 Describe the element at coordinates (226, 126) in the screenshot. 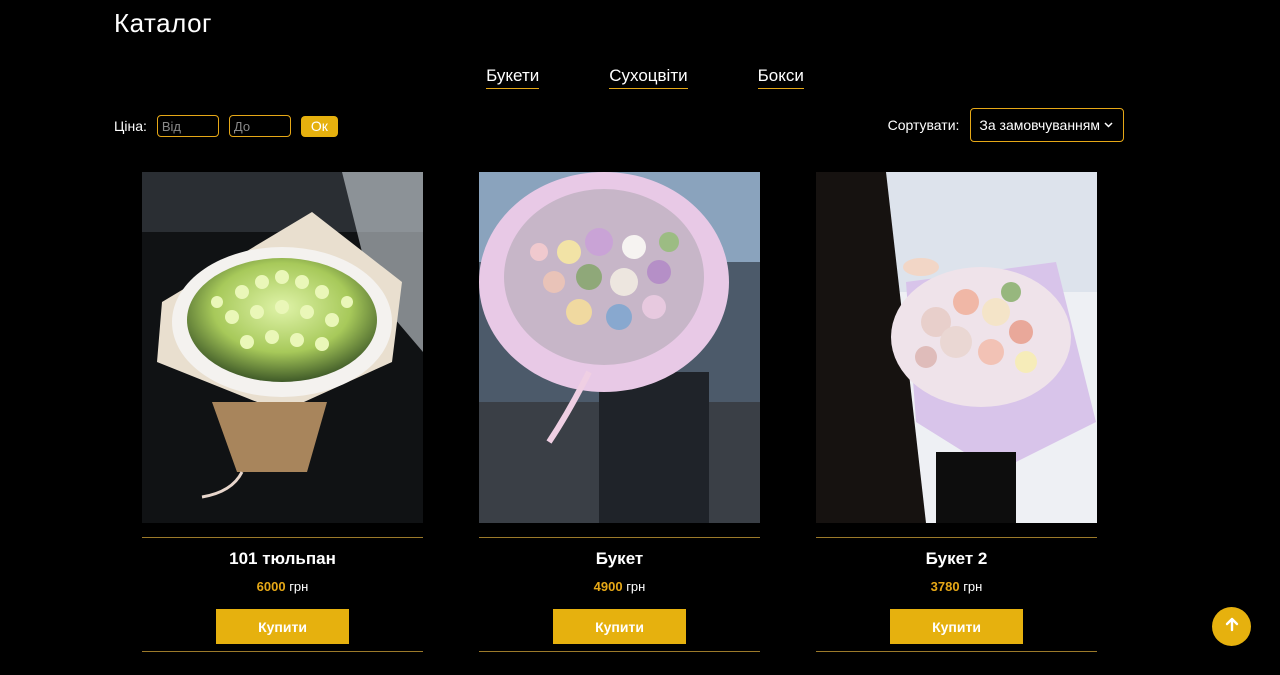

I see `price-filter: Ціна: Ок` at that location.